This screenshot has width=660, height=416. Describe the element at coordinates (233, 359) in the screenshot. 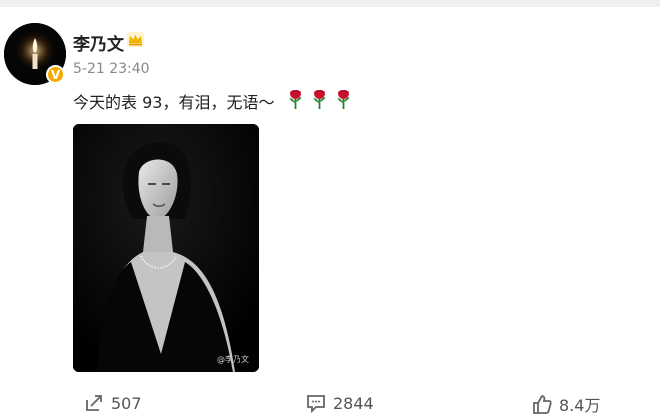

I see `image-watermark: @李乃文` at that location.